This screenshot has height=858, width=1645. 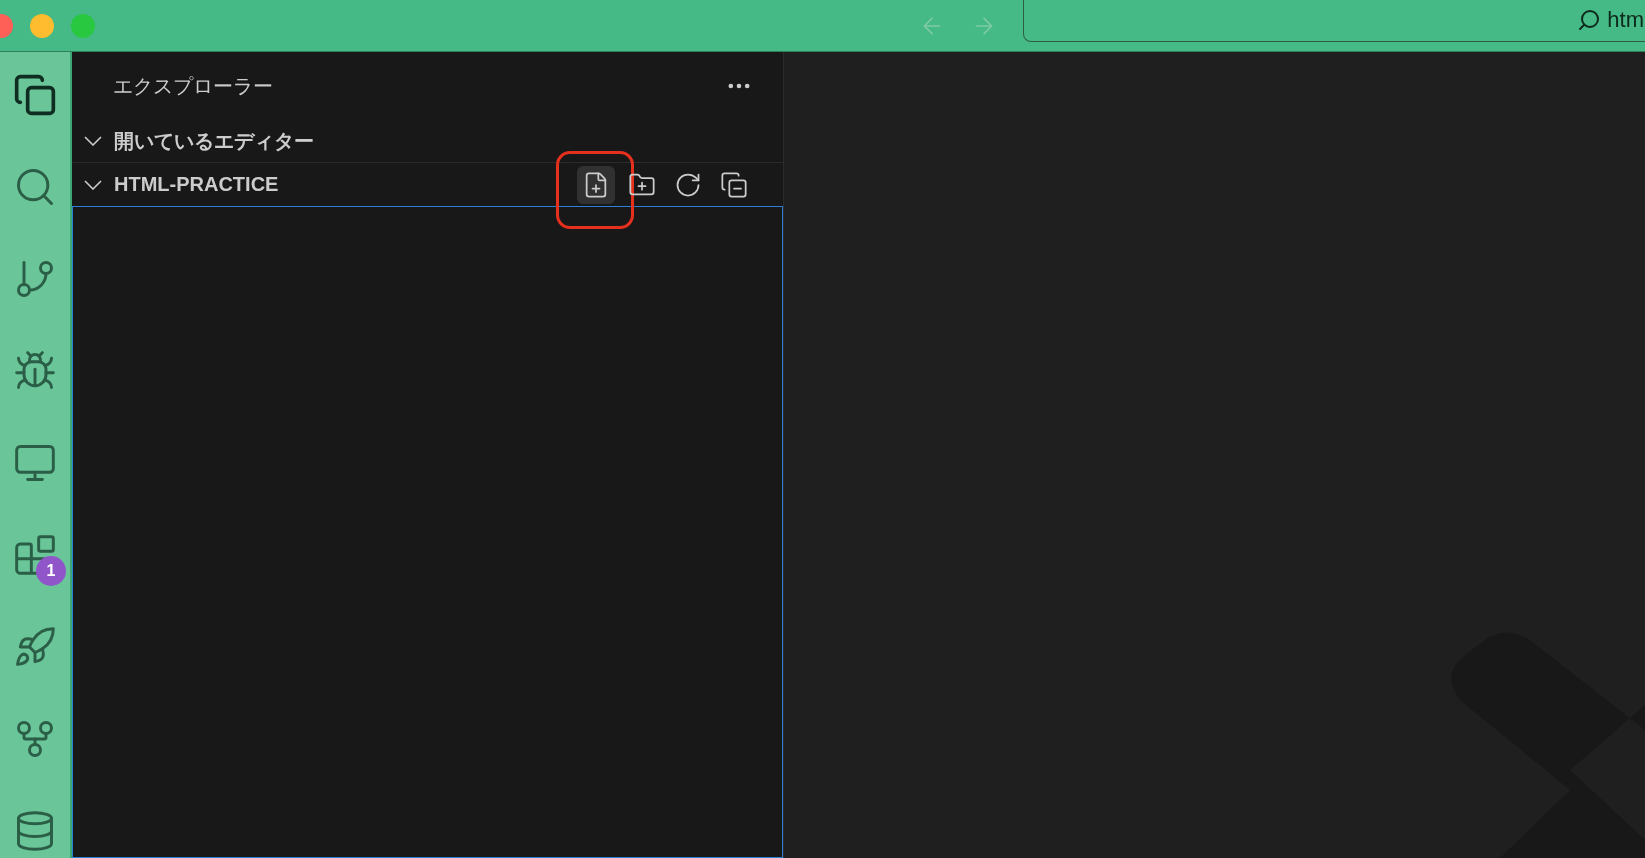 What do you see at coordinates (596, 184) in the screenshot?
I see `new-file-button` at bounding box center [596, 184].